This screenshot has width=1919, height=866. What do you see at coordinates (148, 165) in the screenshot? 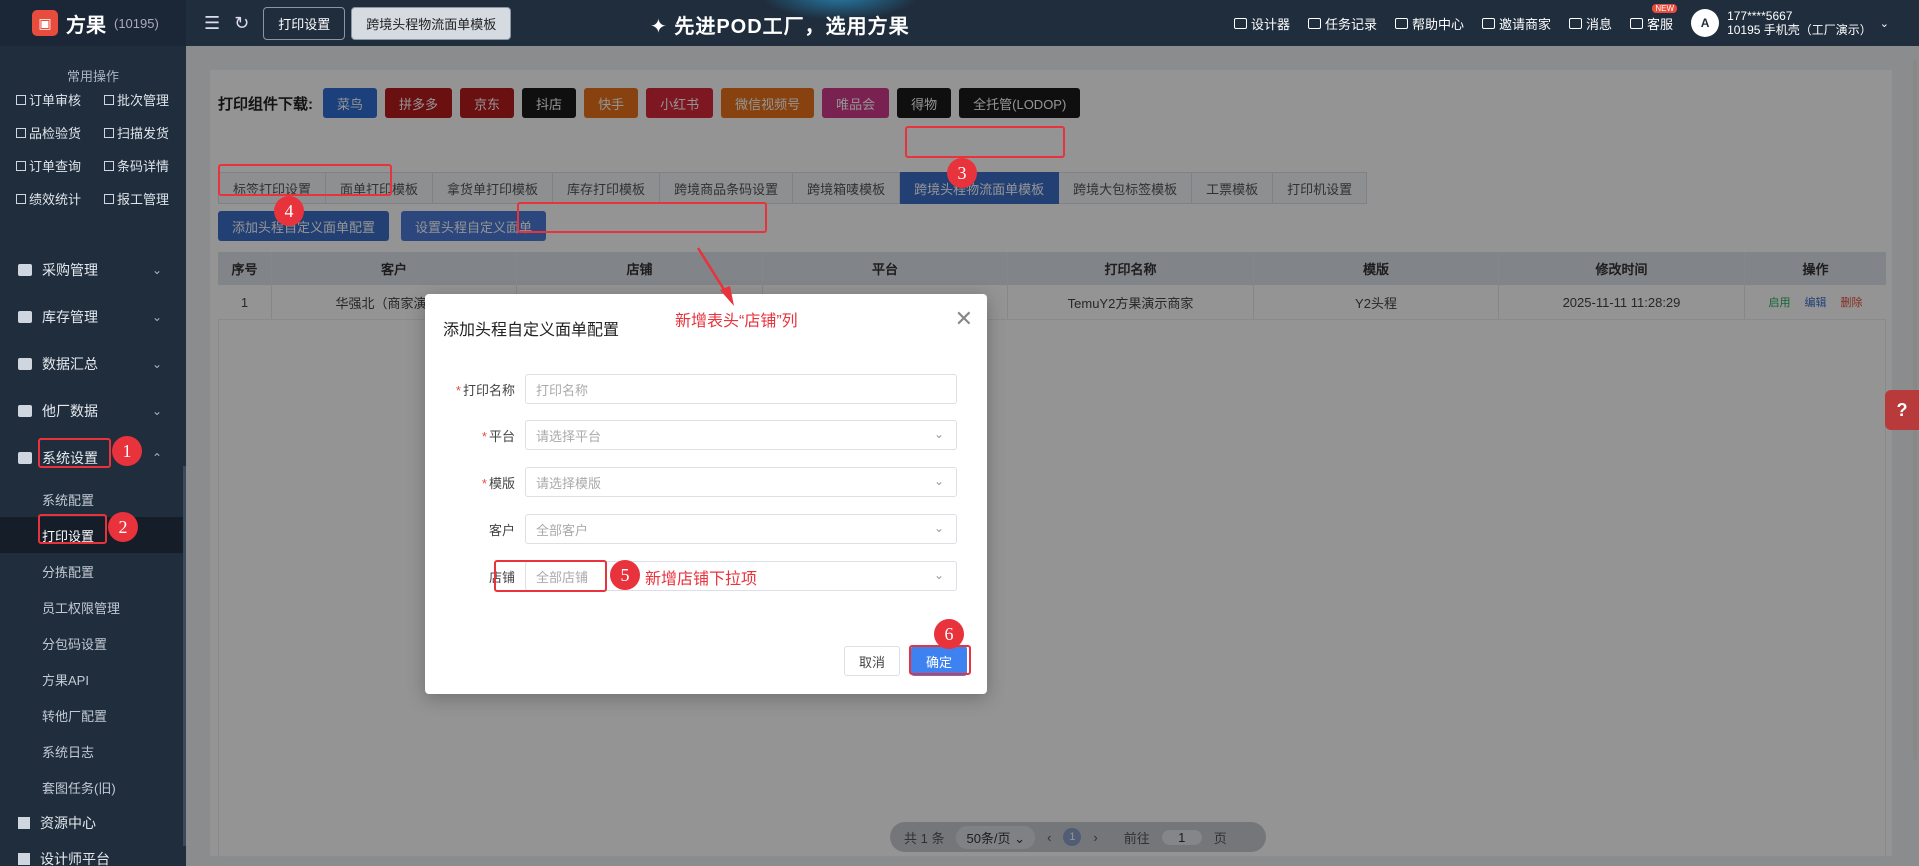
I see `quick-barcode-detail: 条码详情` at bounding box center [148, 165].